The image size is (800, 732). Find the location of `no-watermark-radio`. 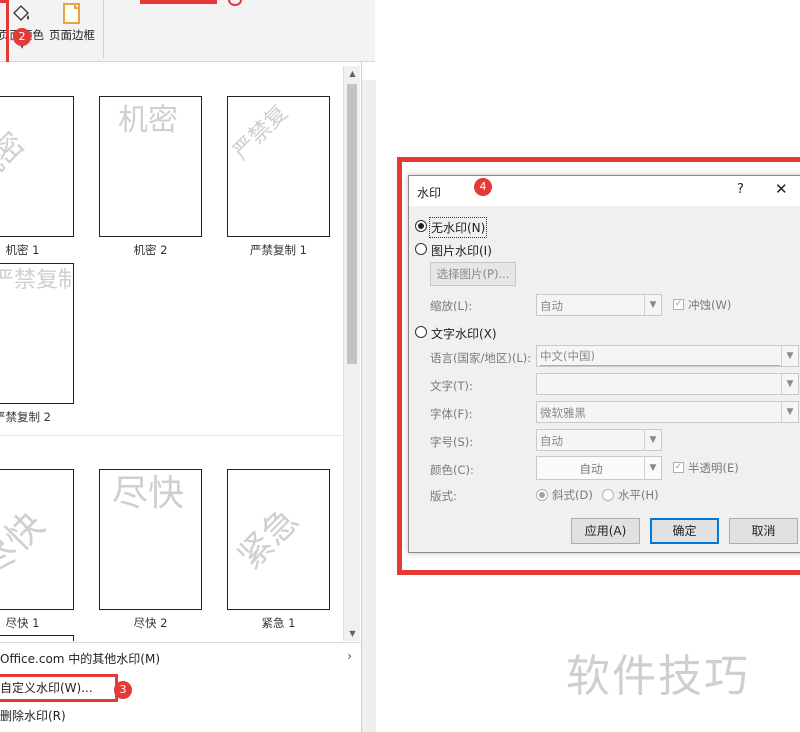

no-watermark-radio is located at coordinates (421, 226).